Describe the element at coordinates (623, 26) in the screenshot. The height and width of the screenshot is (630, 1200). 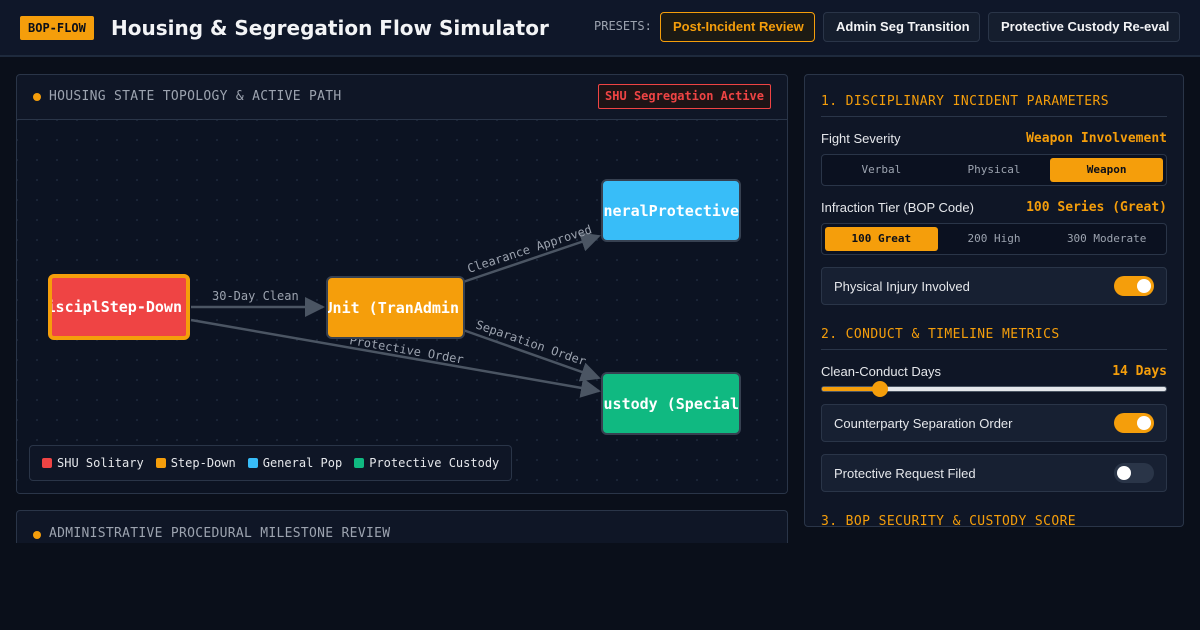
I see `presets-label: PRESETS:` at that location.